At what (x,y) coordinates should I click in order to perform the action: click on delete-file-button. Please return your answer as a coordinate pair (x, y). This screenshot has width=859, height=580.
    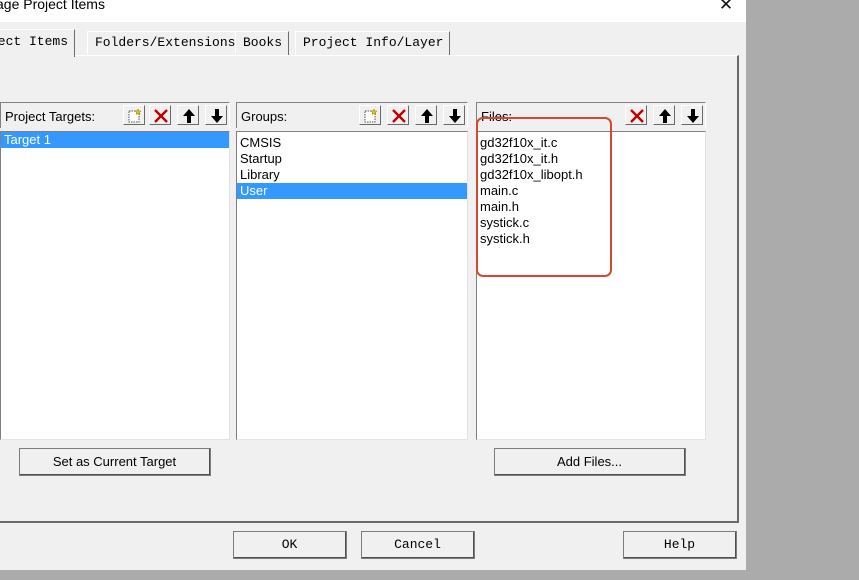
    Looking at the image, I should click on (636, 115).